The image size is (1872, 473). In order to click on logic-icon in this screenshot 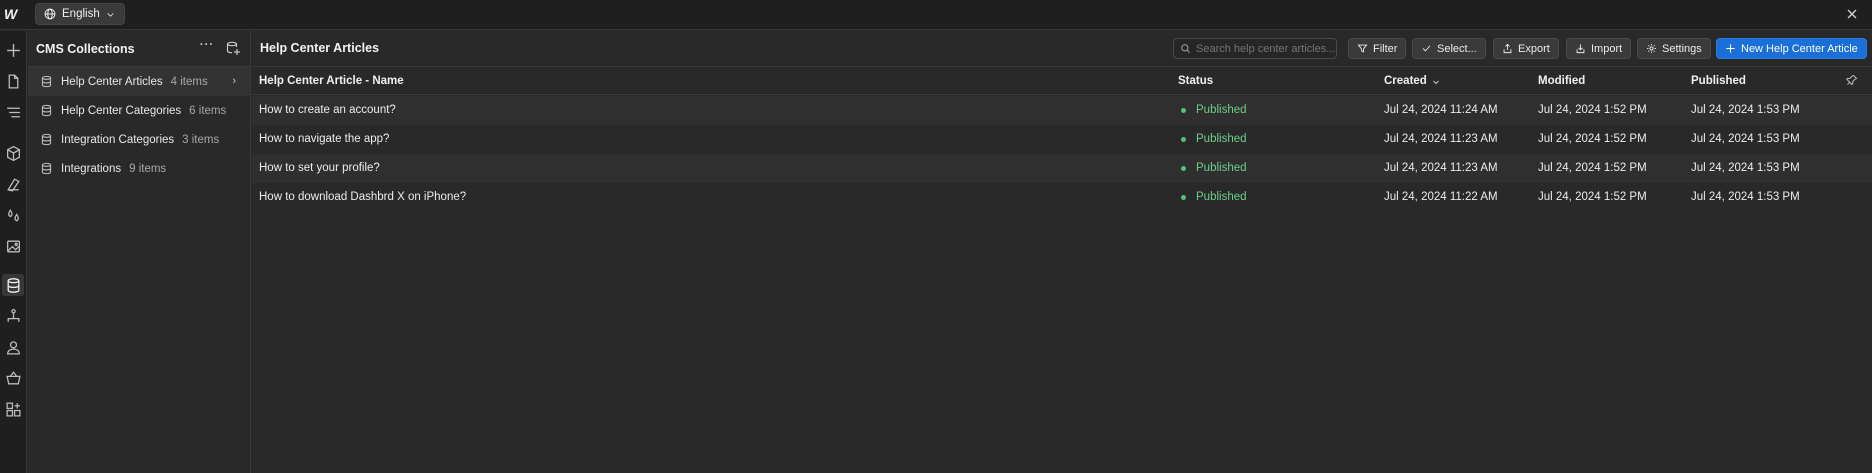, I will do `click(13, 316)`.